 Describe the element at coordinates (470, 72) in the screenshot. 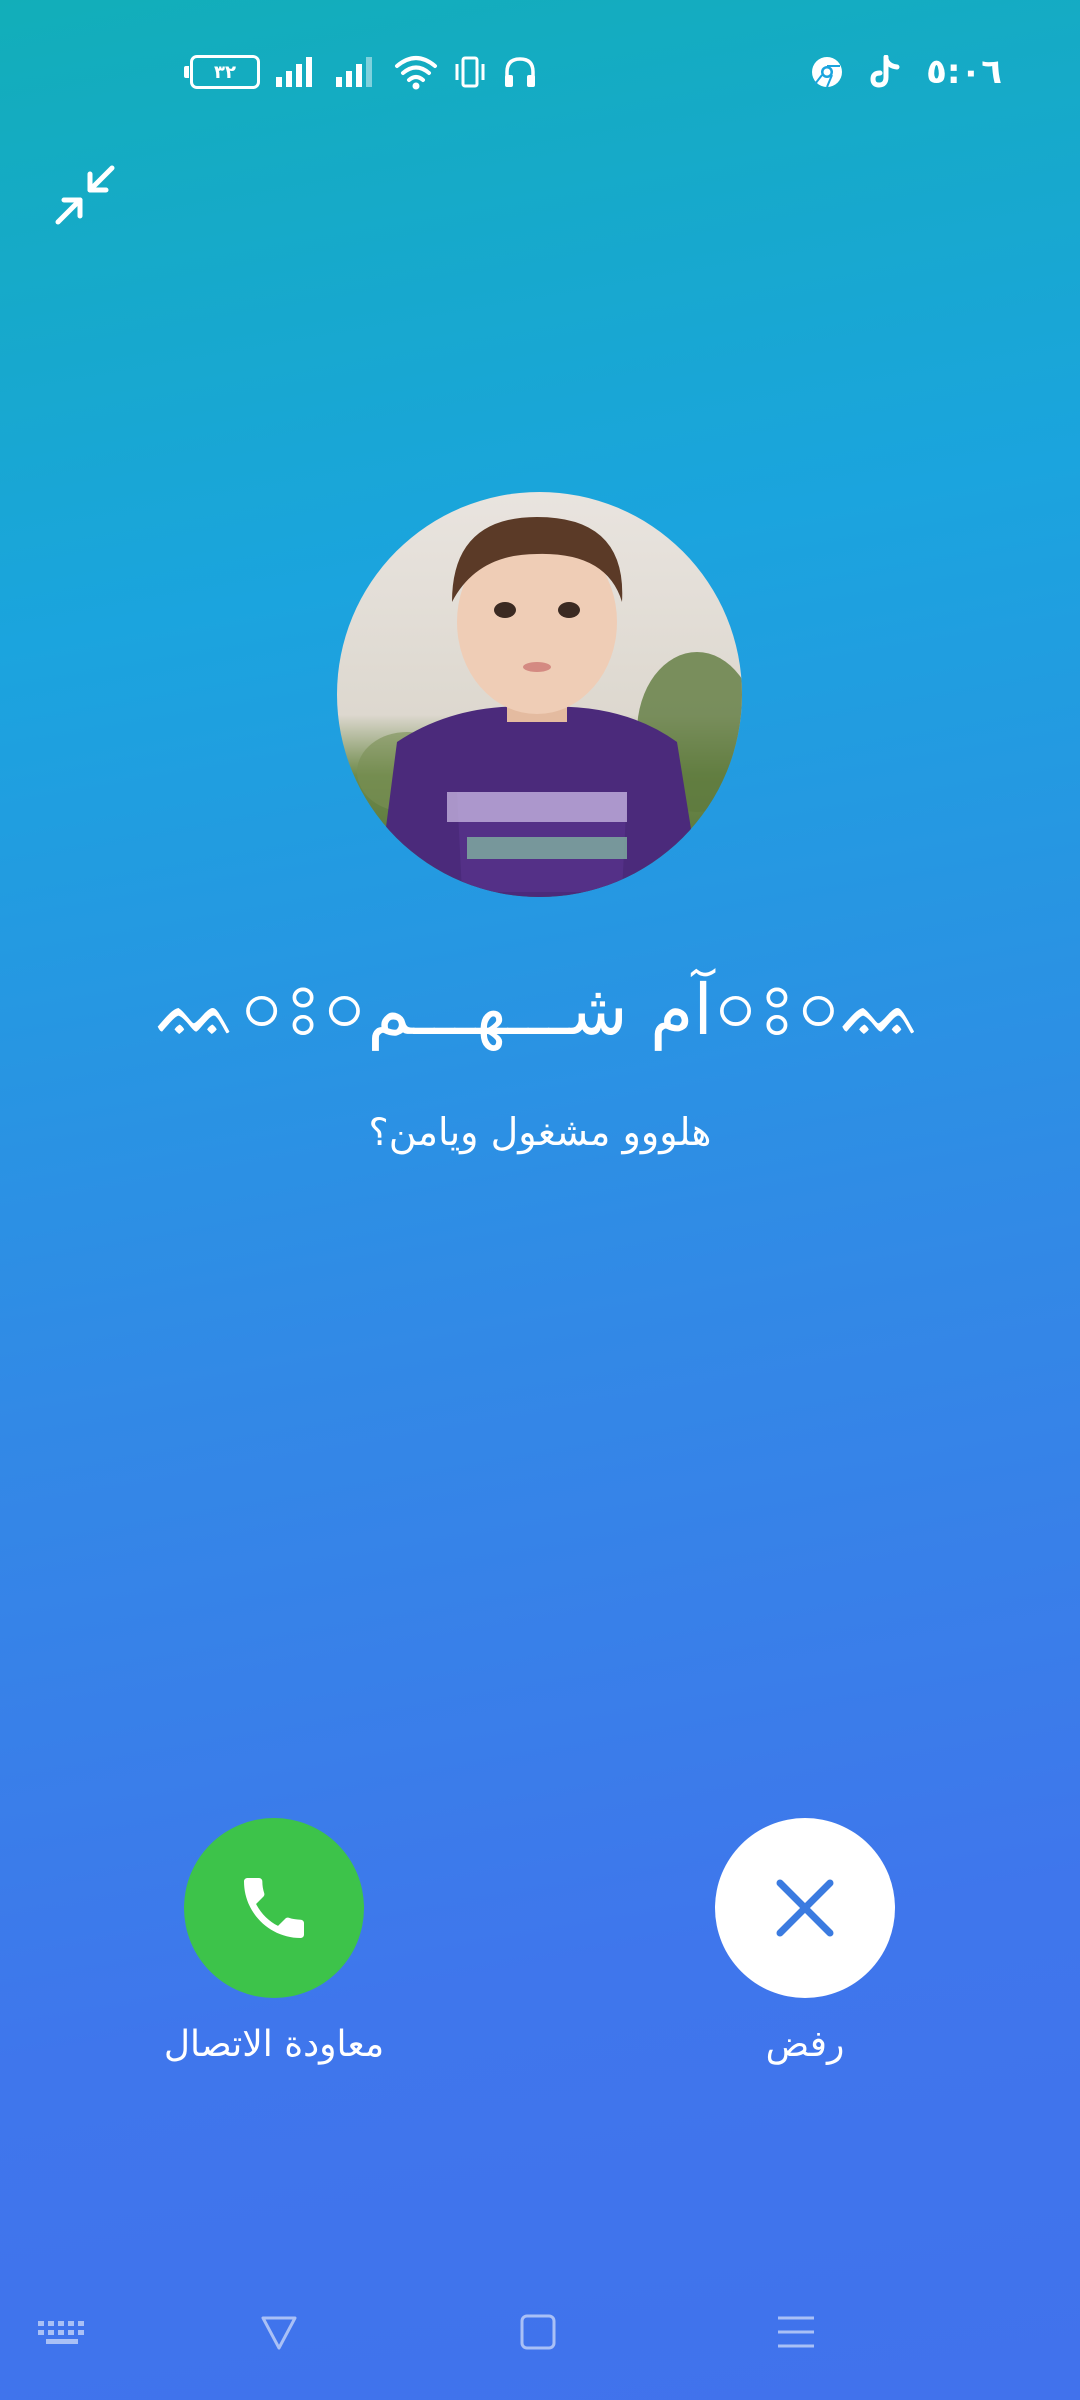

I see `vibrate-icon` at that location.